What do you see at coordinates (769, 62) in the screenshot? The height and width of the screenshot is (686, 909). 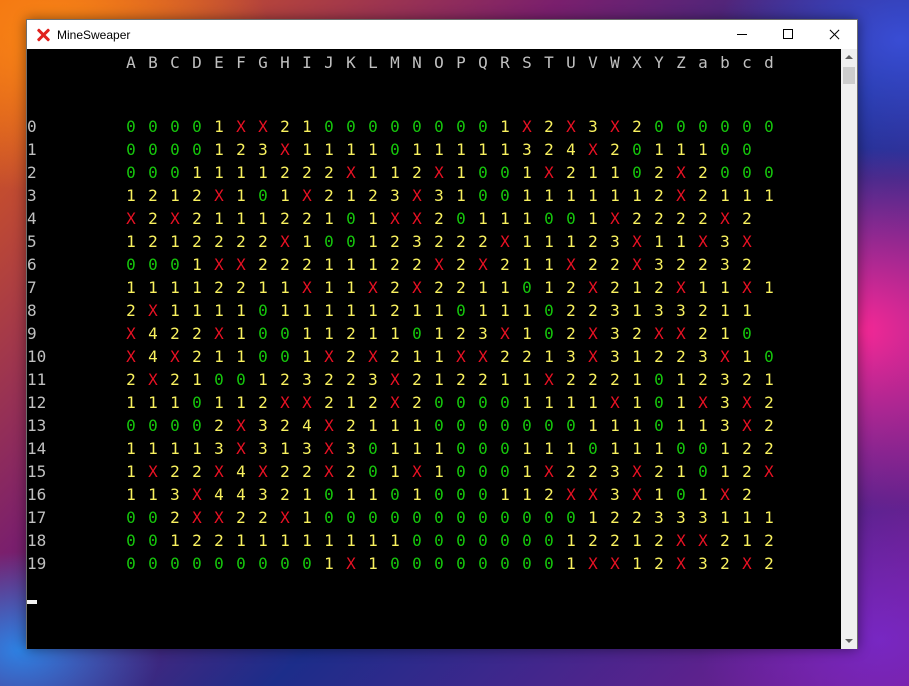 I see `column-label: d` at bounding box center [769, 62].